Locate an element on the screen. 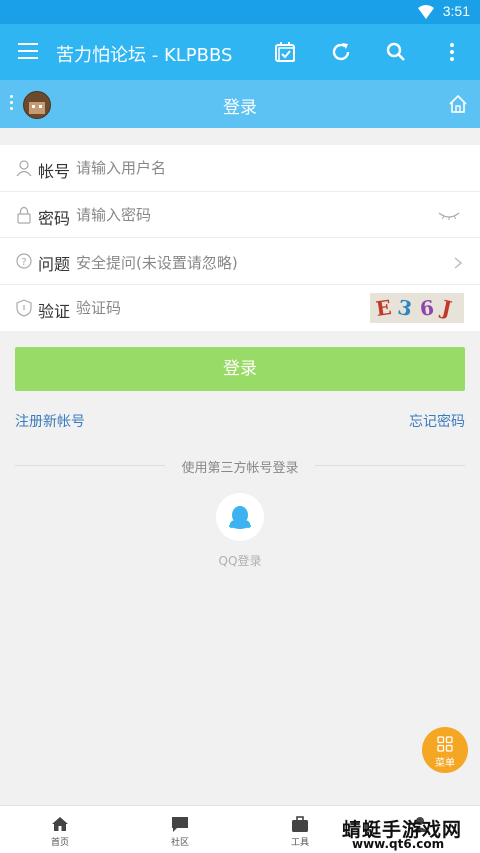 The width and height of the screenshot is (480, 853). page-title: 登录 is located at coordinates (240, 108).